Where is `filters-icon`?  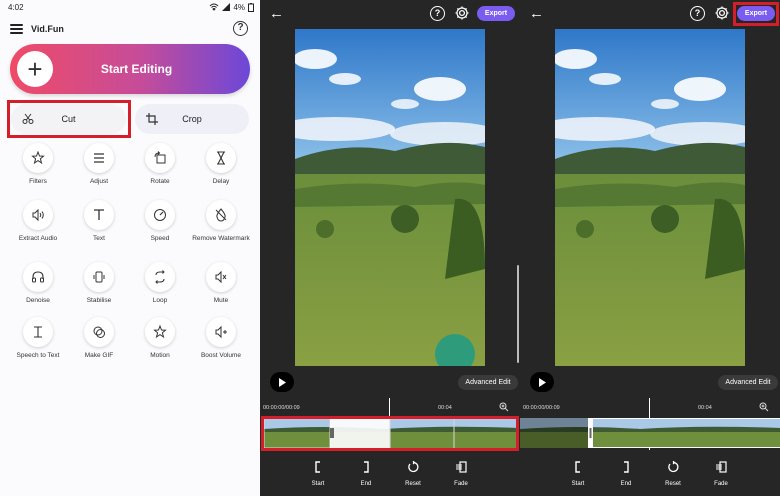
filters-icon is located at coordinates (38, 158).